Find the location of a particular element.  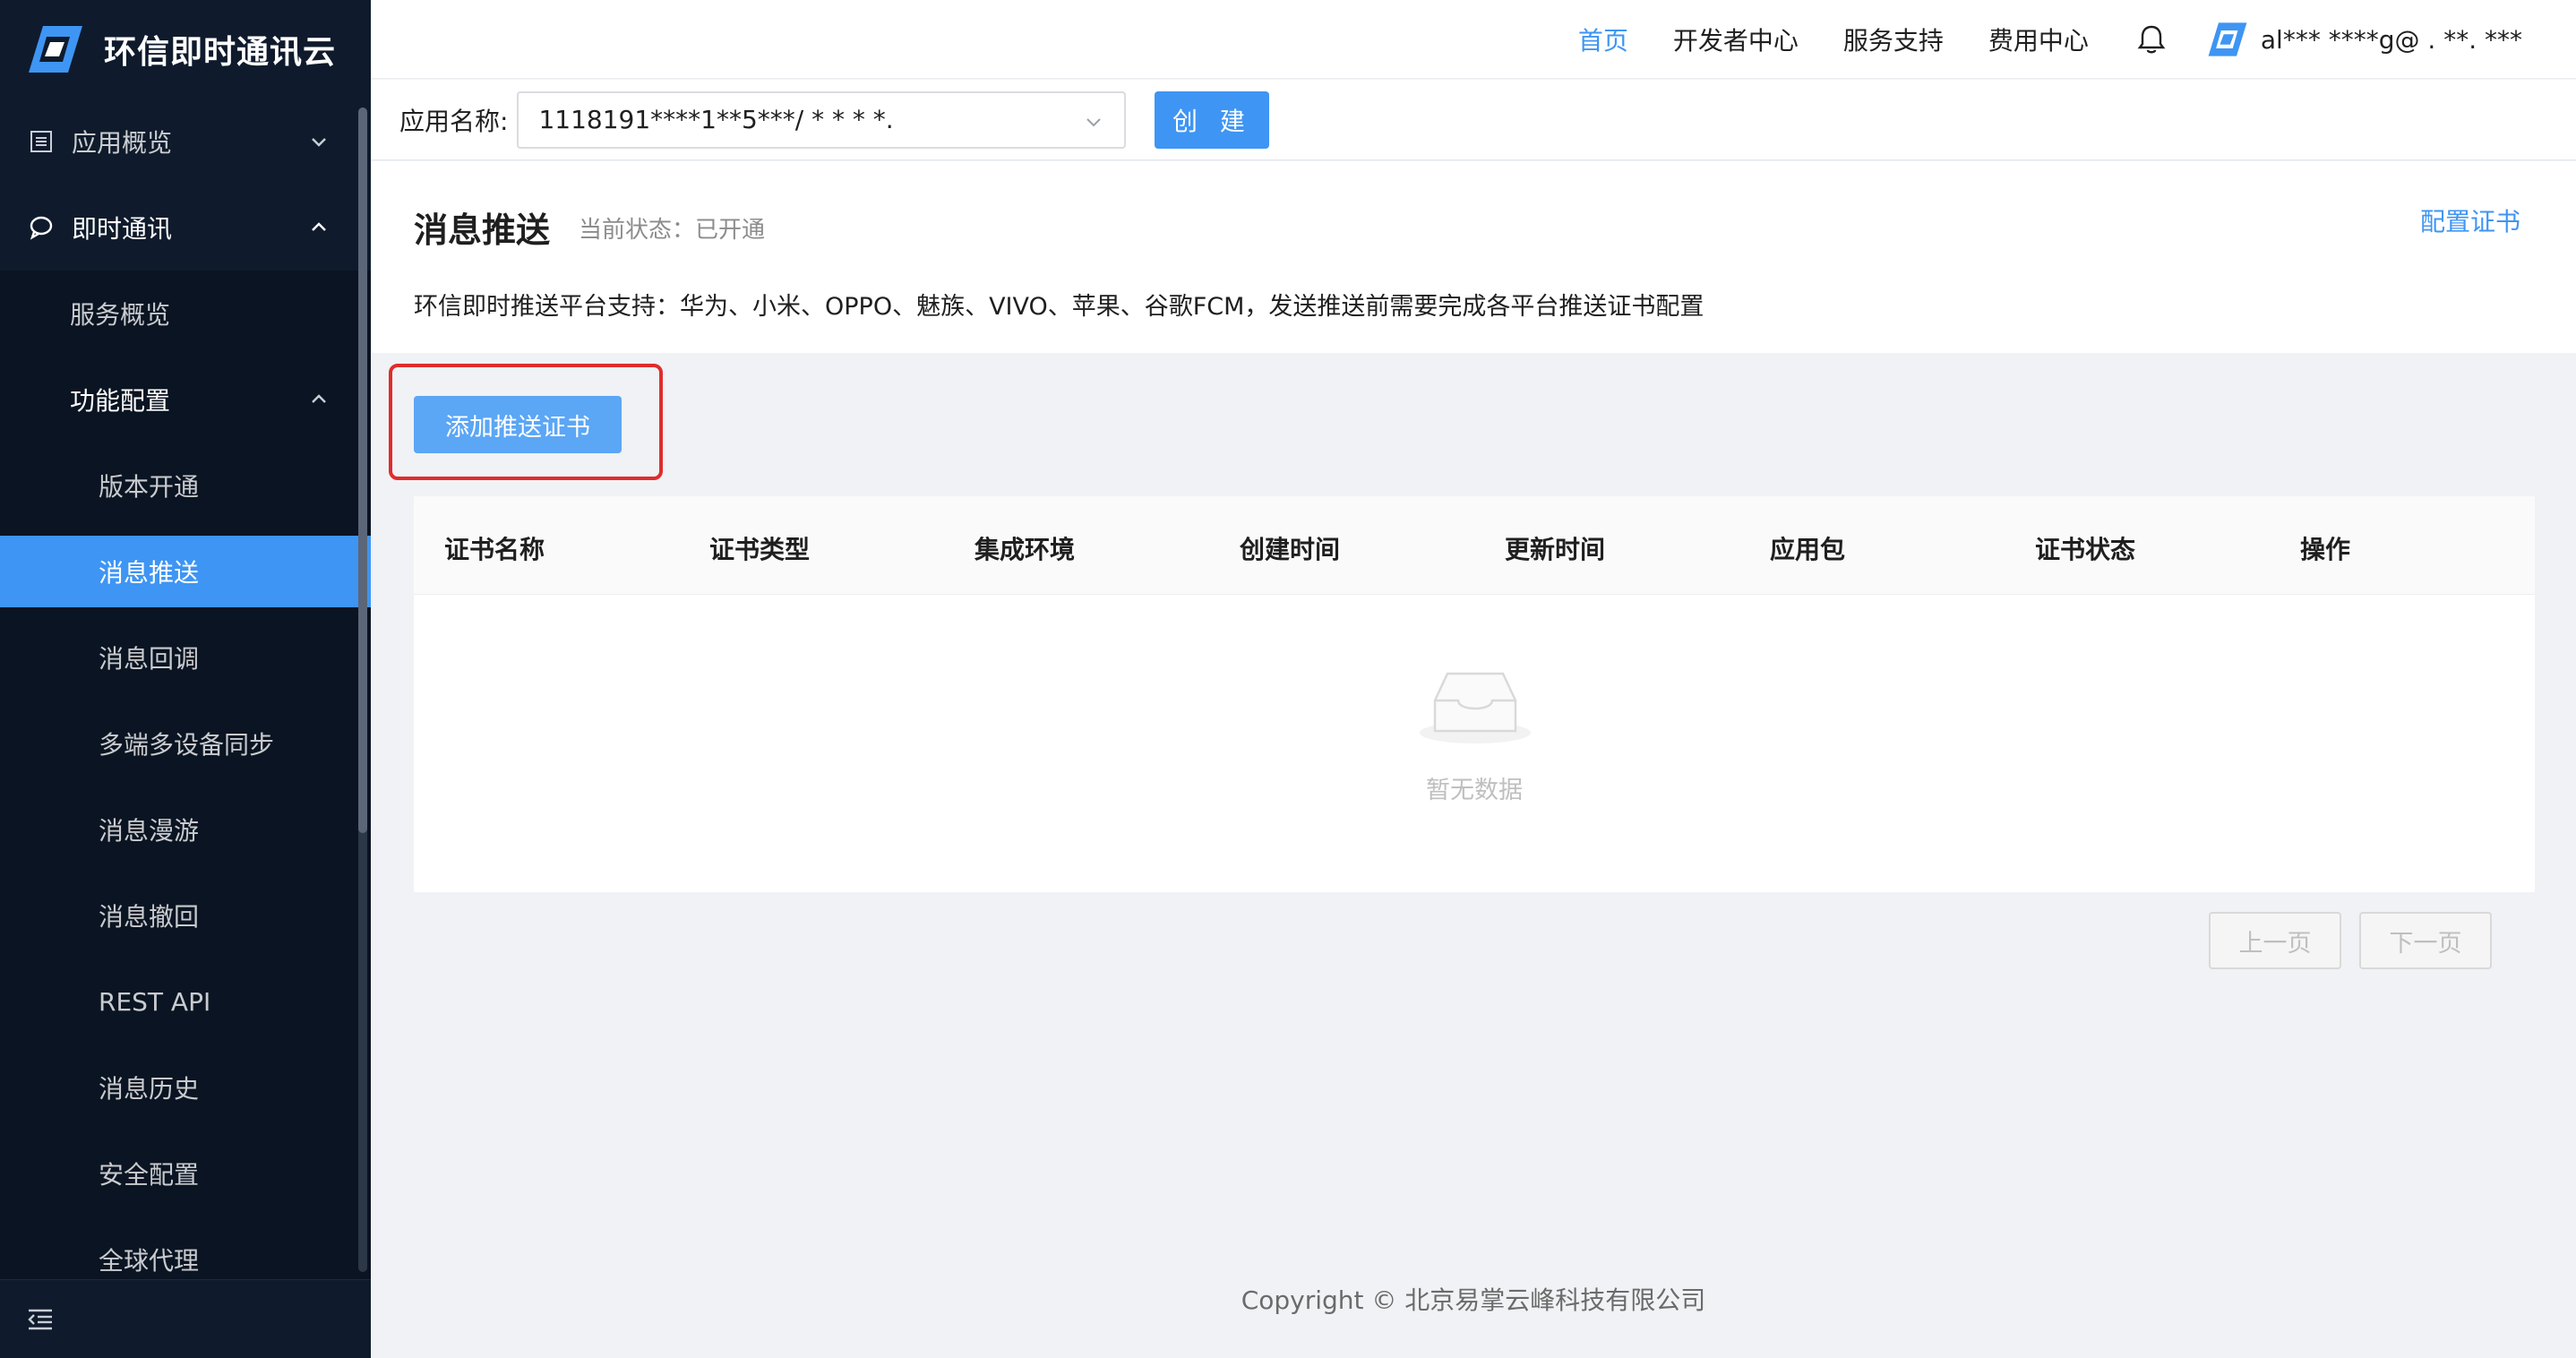

column-header: 证书名称 is located at coordinates (494, 549).